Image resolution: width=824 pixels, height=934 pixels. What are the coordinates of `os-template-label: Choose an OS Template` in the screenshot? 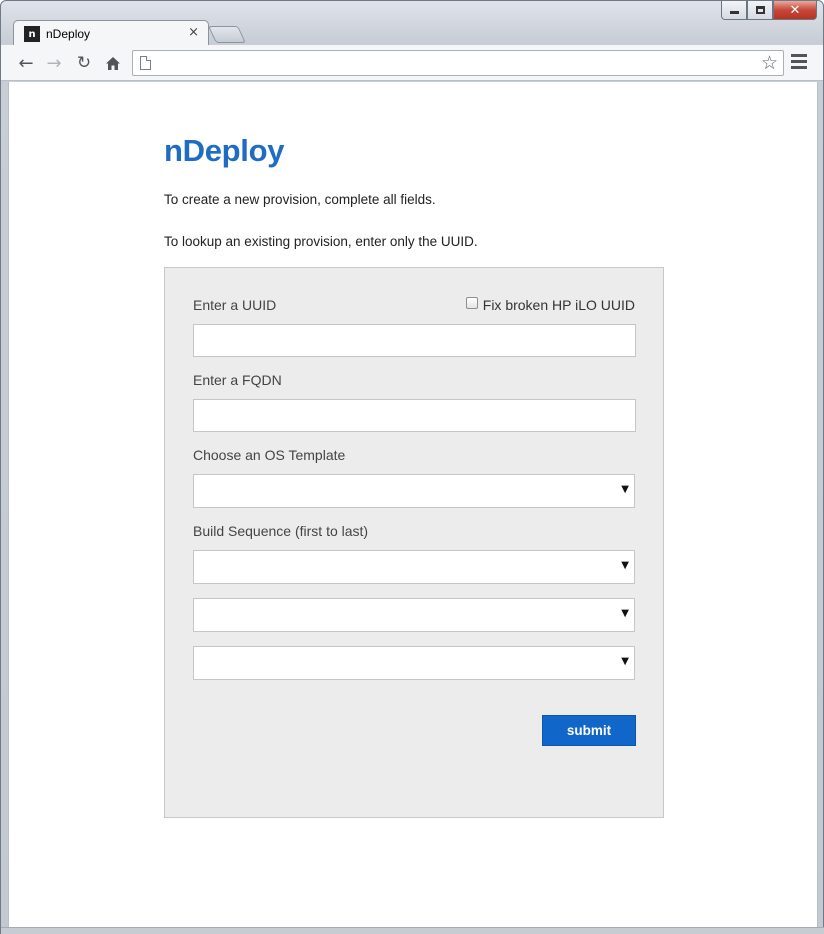 It's located at (269, 455).